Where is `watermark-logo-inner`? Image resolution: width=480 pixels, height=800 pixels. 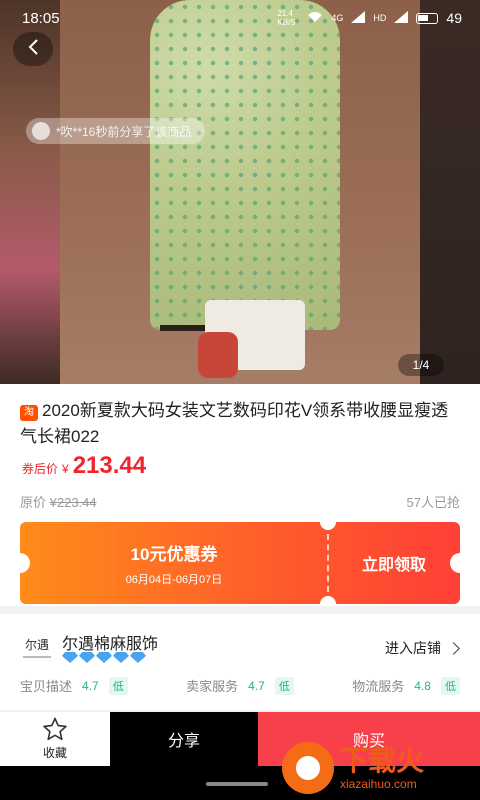 watermark-logo-inner is located at coordinates (308, 768).